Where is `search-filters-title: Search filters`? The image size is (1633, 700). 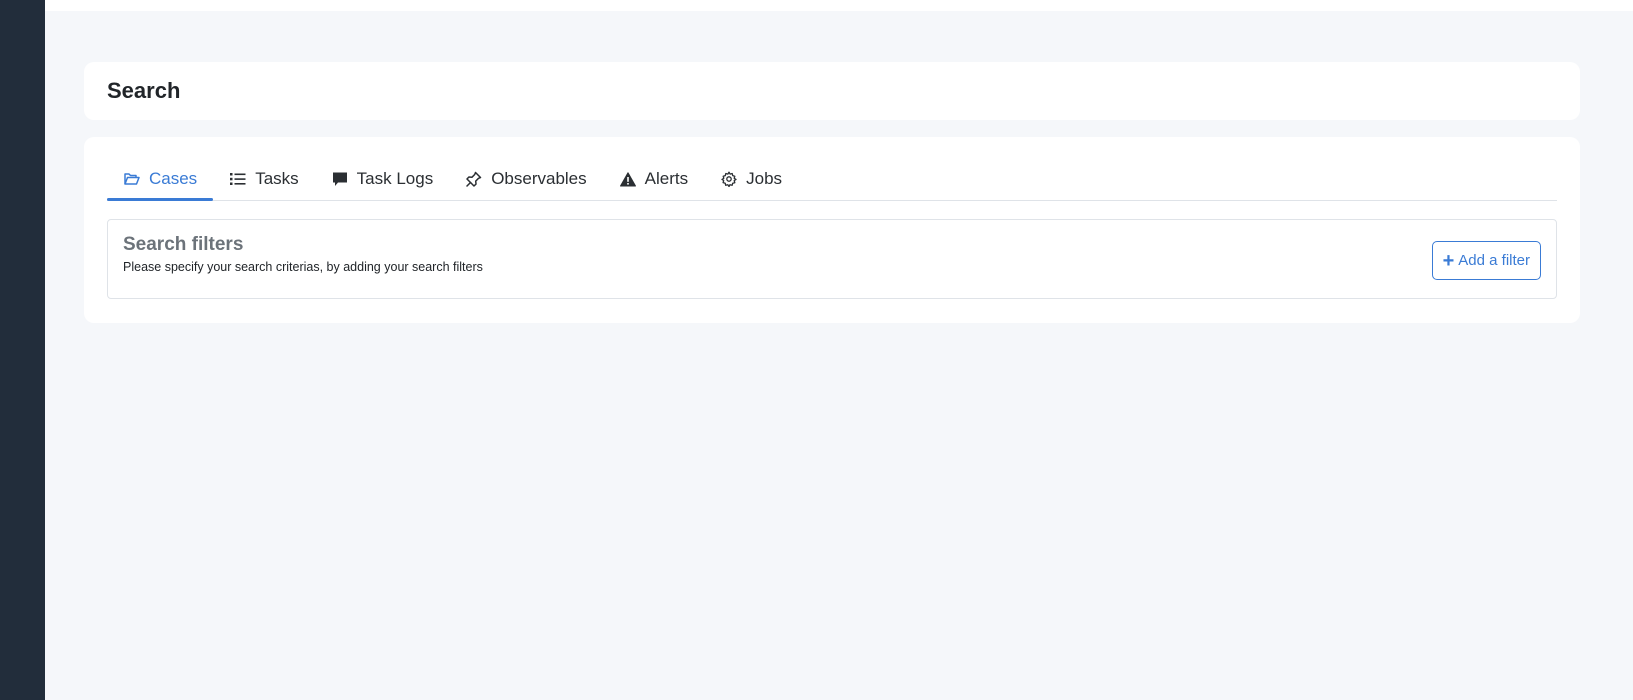 search-filters-title: Search filters is located at coordinates (183, 244).